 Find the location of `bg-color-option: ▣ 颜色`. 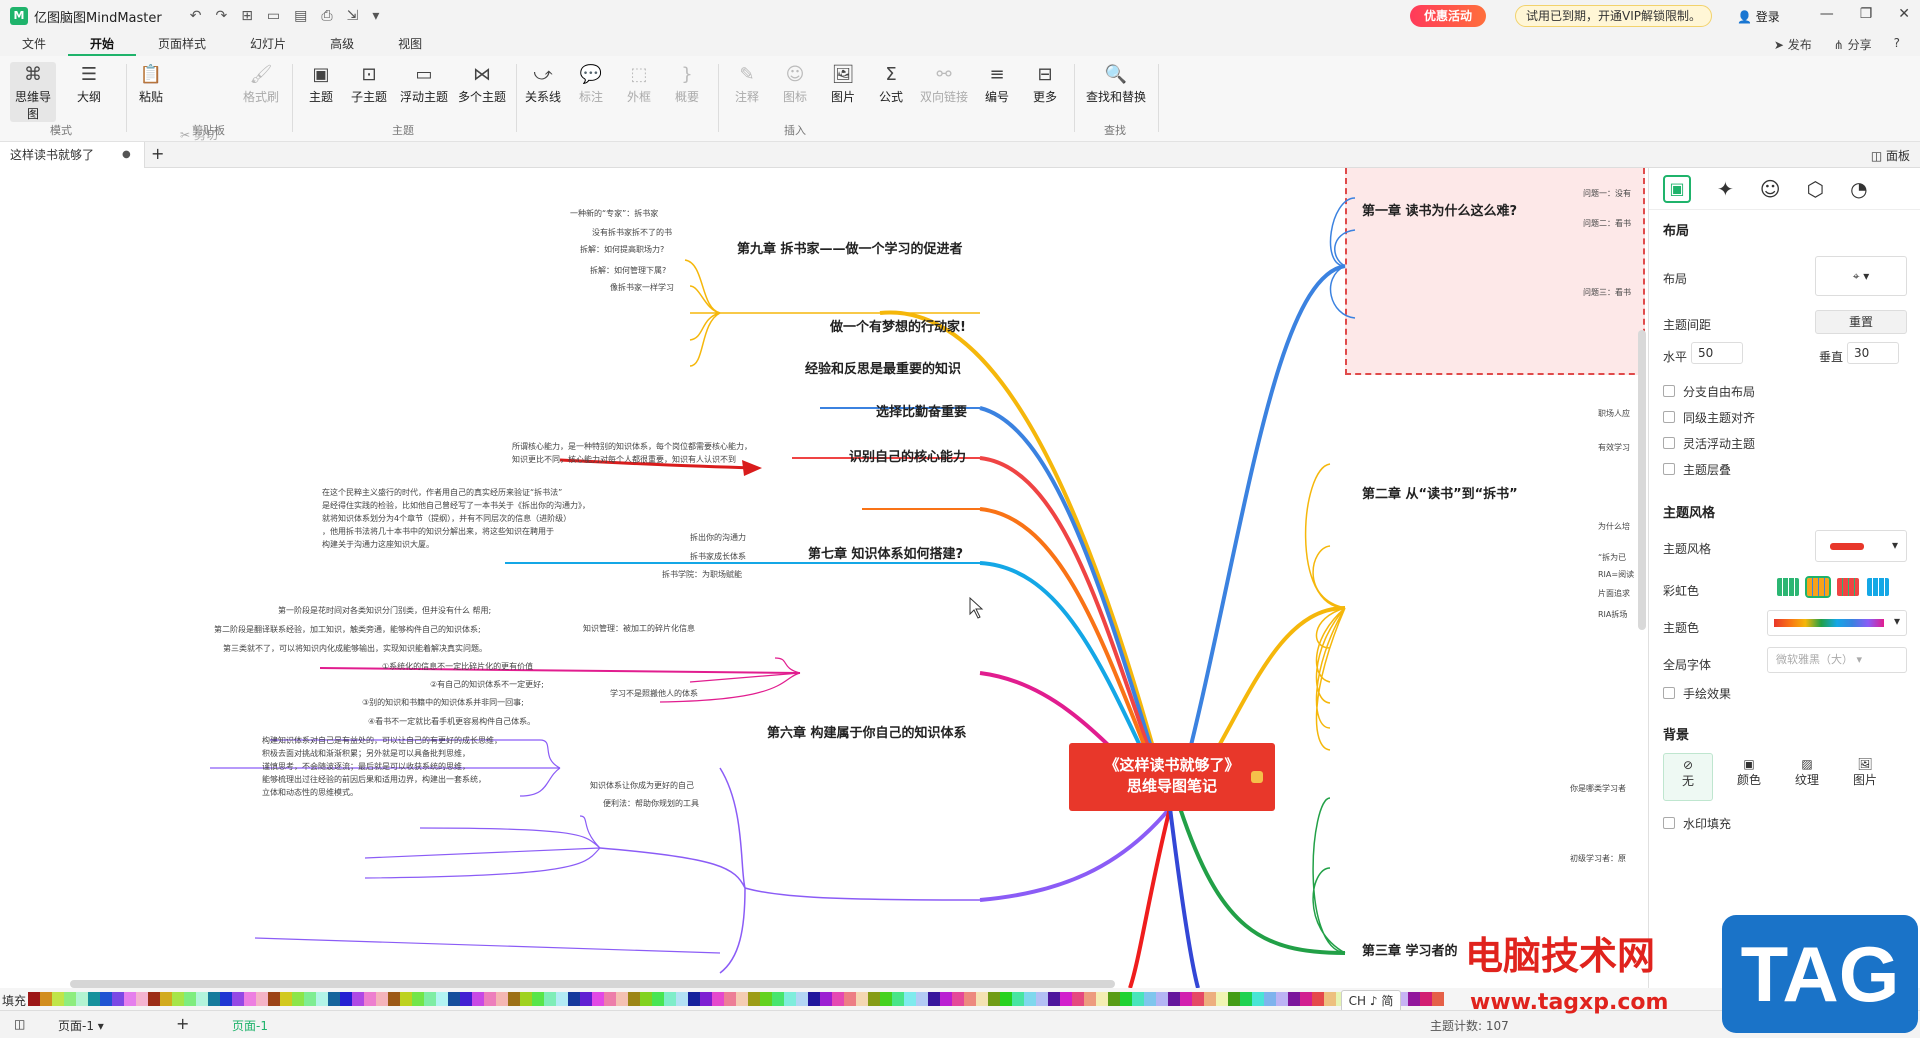

bg-color-option: ▣ 颜色 is located at coordinates (1749, 772).